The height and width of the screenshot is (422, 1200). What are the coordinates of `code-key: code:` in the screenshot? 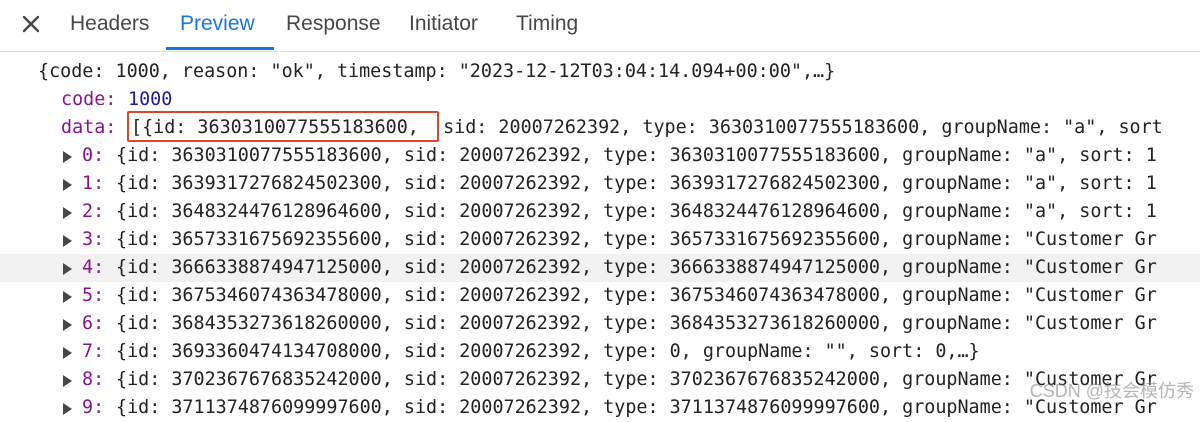 It's located at (89, 99).